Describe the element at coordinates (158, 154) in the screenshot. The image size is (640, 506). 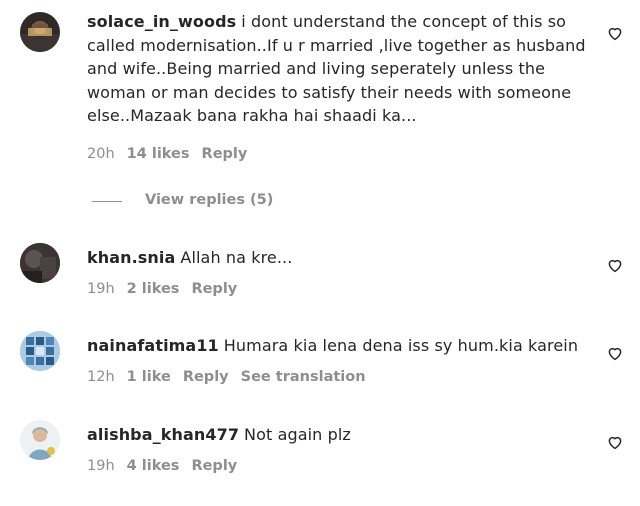
I see `like-count: 14 likes` at that location.